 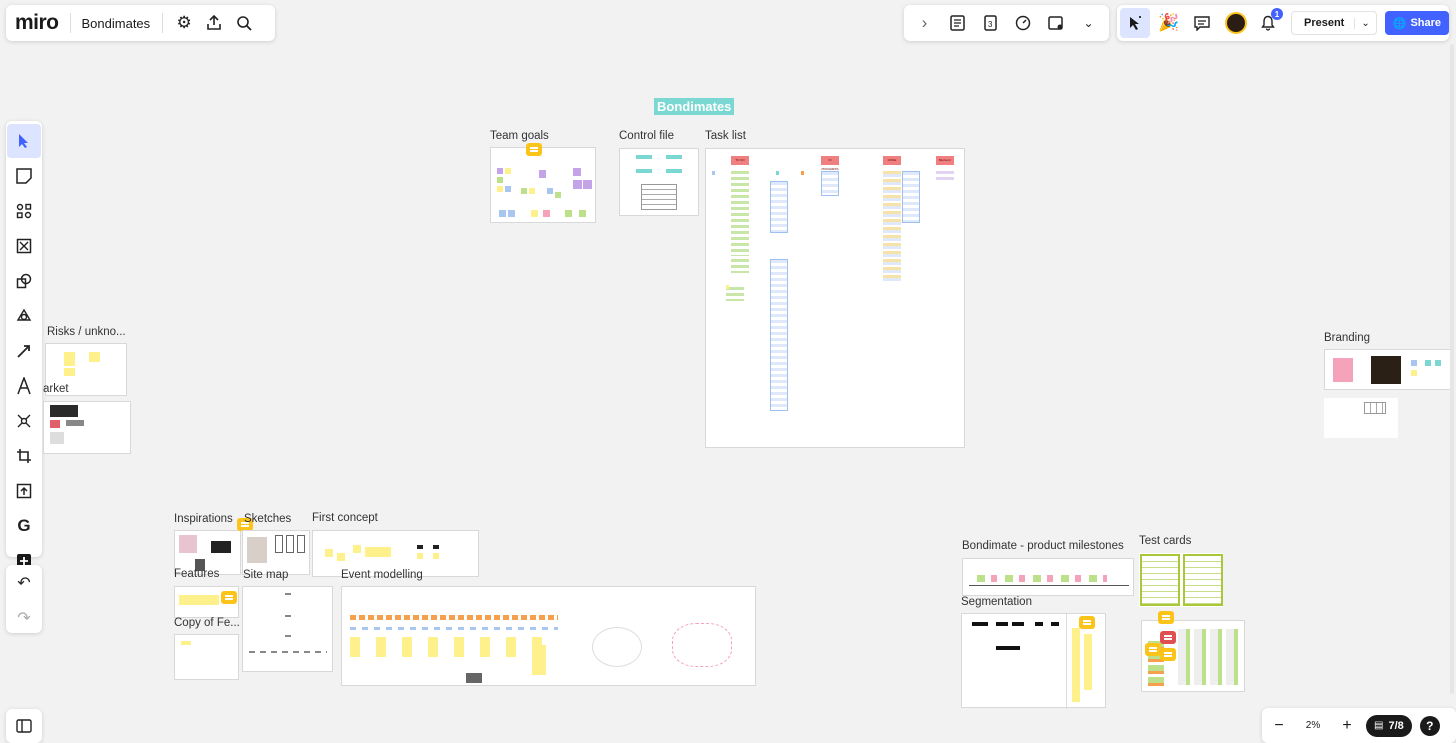 What do you see at coordinates (1023, 23) in the screenshot?
I see `timer-icon` at bounding box center [1023, 23].